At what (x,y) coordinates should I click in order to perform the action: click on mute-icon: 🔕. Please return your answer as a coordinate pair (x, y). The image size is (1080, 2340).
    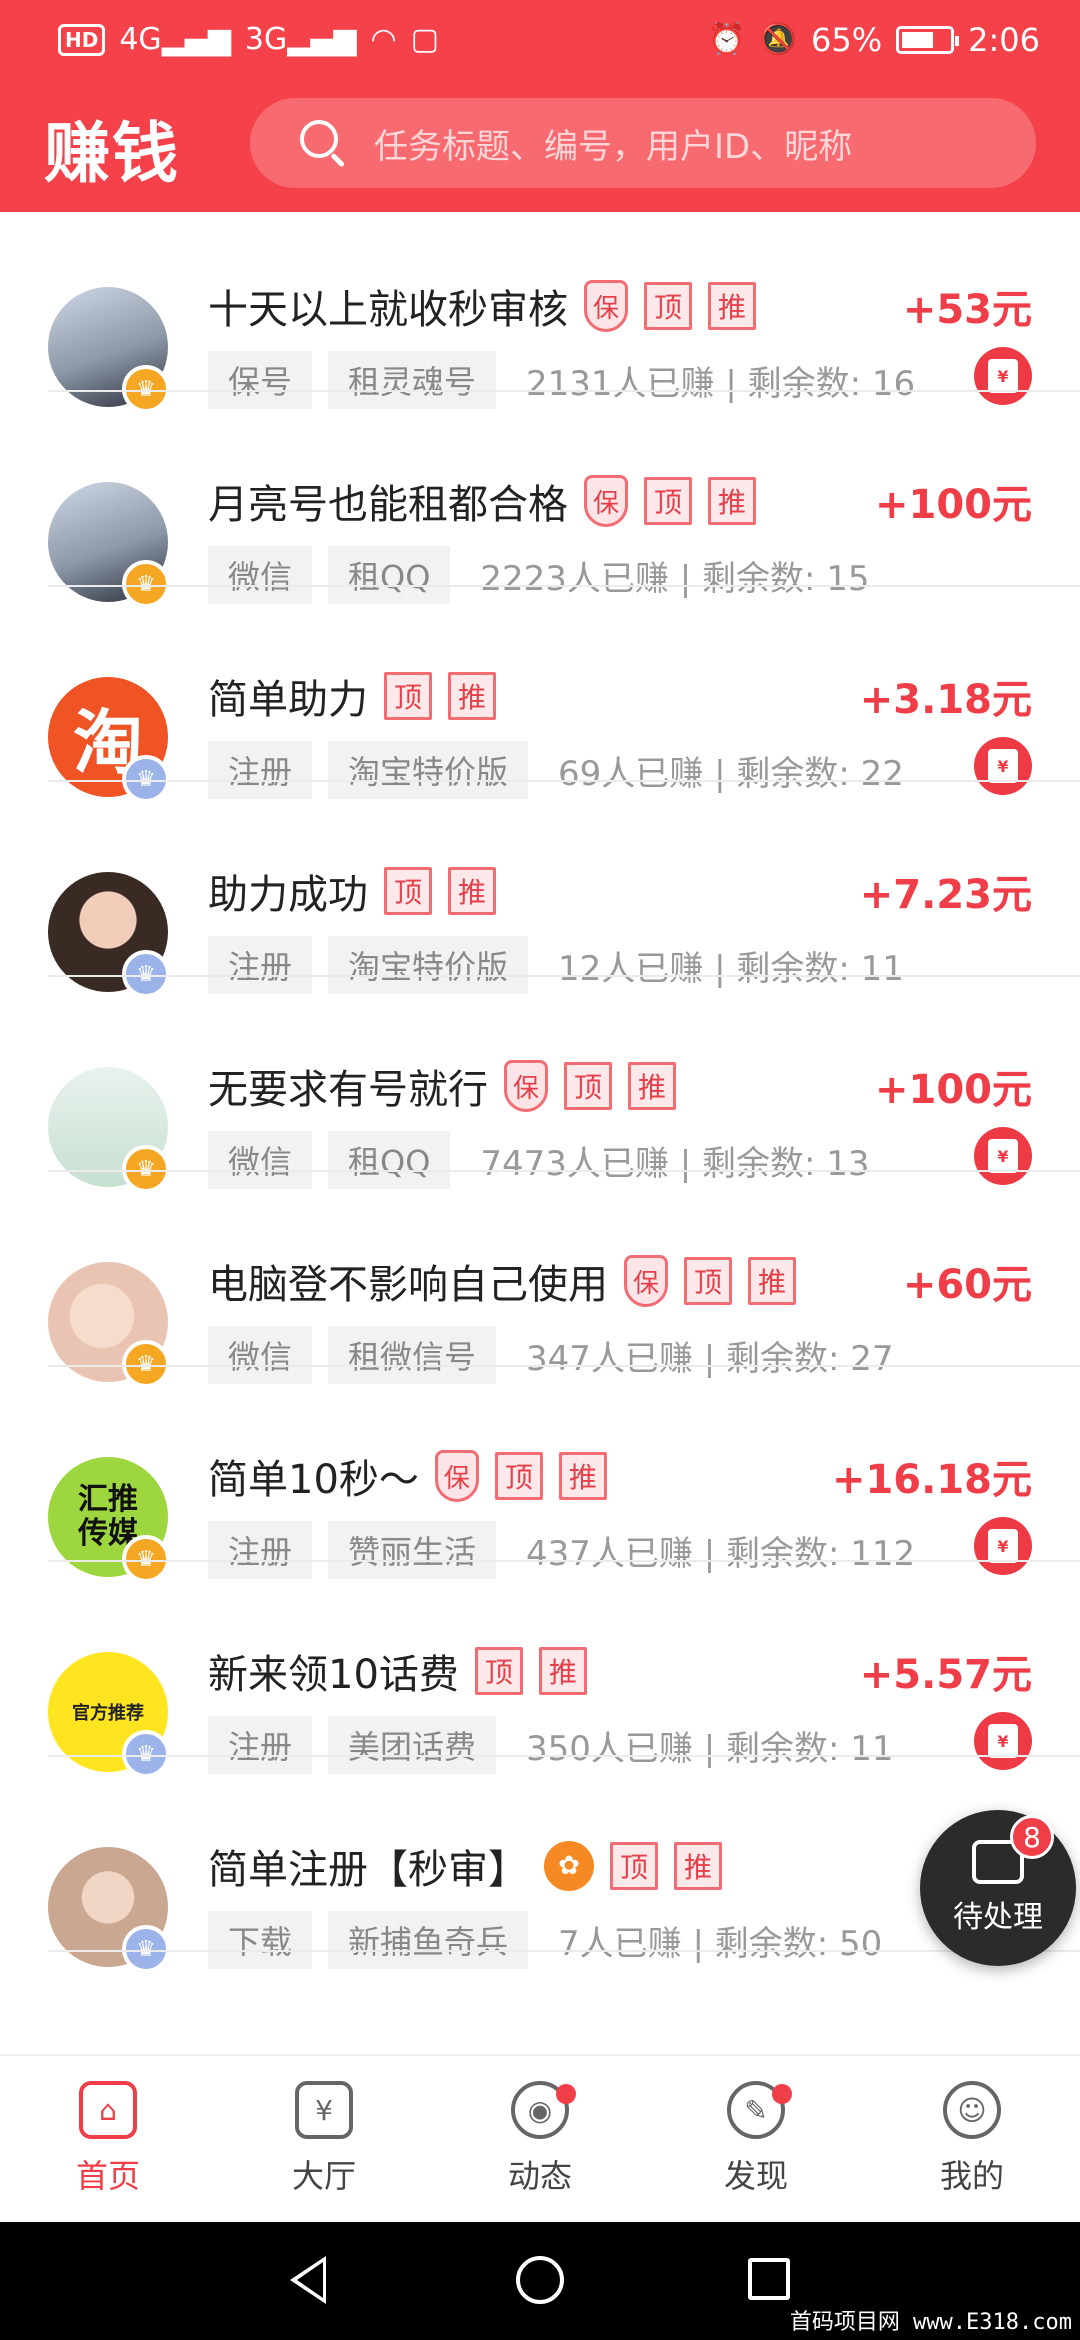
    Looking at the image, I should click on (778, 39).